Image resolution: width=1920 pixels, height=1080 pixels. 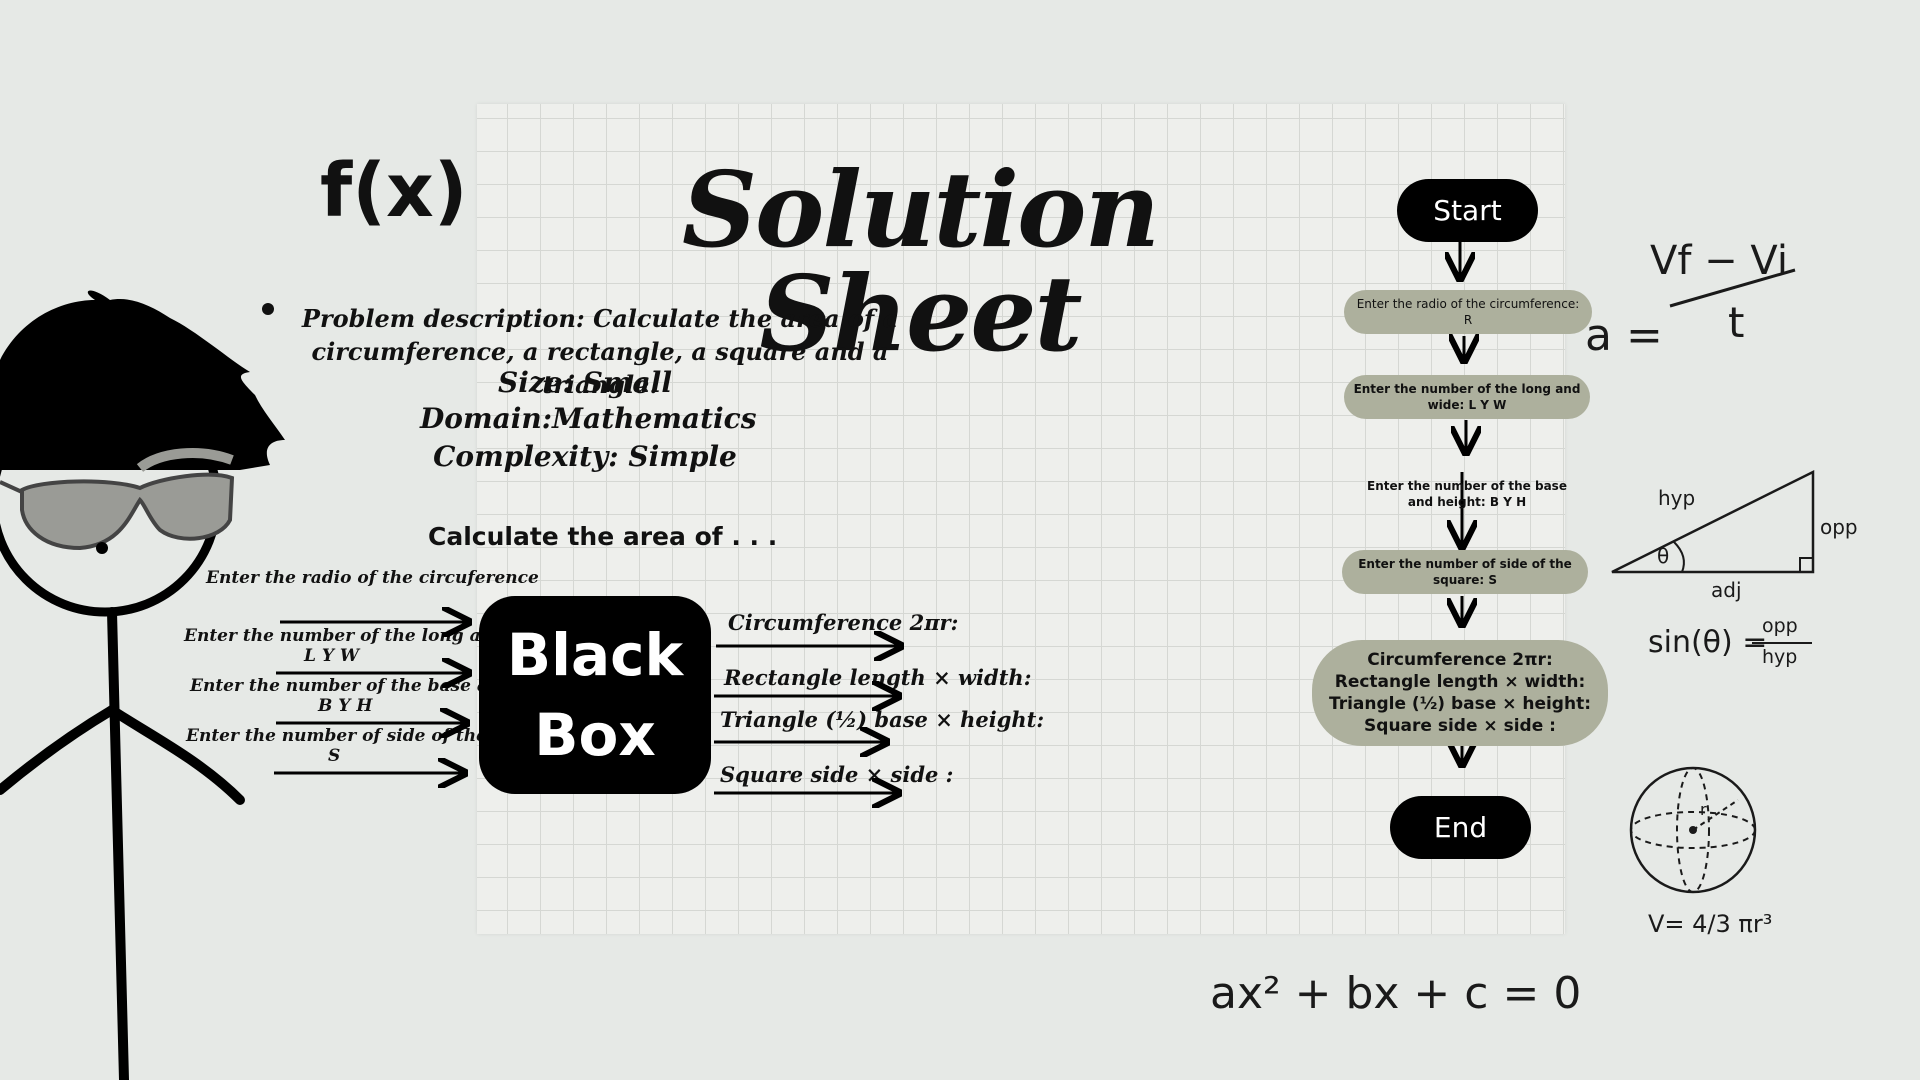 I want to click on adj-label: adj, so click(x=1726, y=590).